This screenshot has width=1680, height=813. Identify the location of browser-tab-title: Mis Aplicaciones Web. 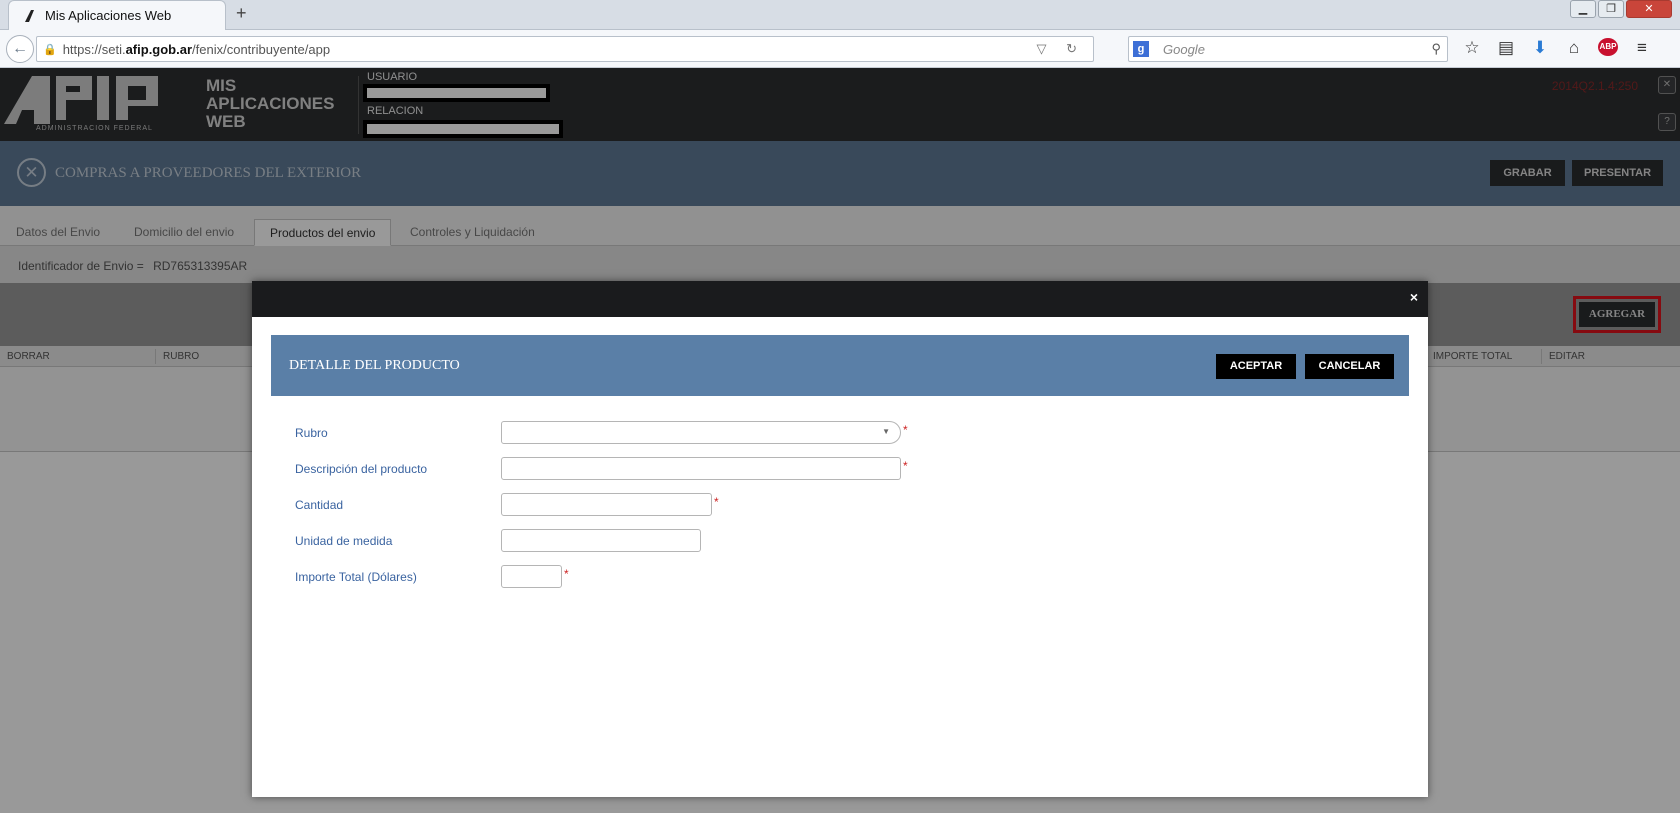
(108, 15).